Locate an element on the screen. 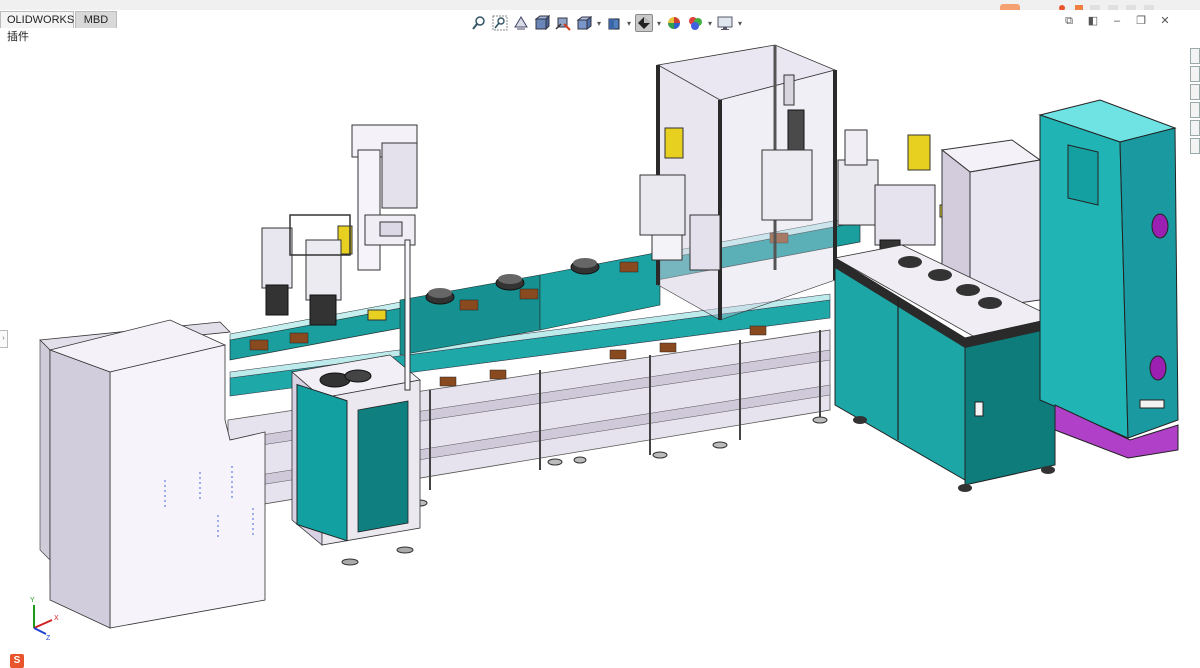 This screenshot has height=668, width=1200. tab-solidworks-addins: OLIDWORKS 插件 is located at coordinates (37, 27).